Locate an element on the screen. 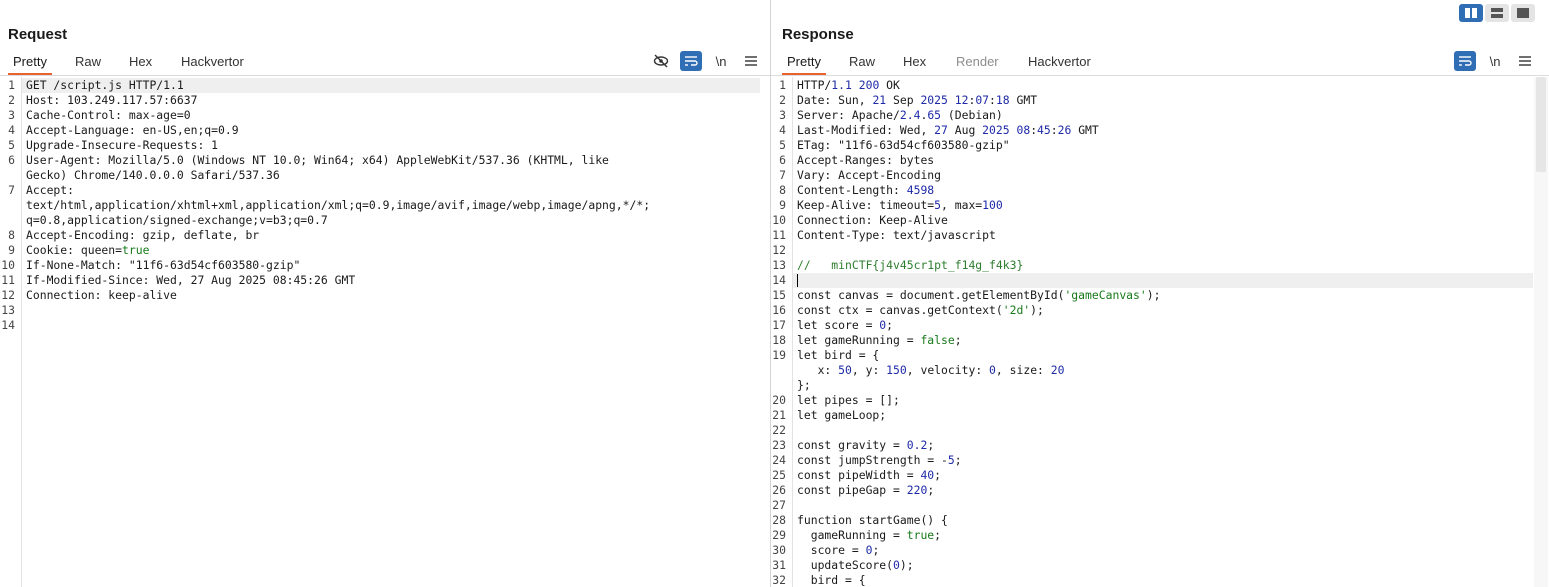 This screenshot has height=587, width=1549. response-tab-hackvertor: Hackvertor is located at coordinates (1059, 62).